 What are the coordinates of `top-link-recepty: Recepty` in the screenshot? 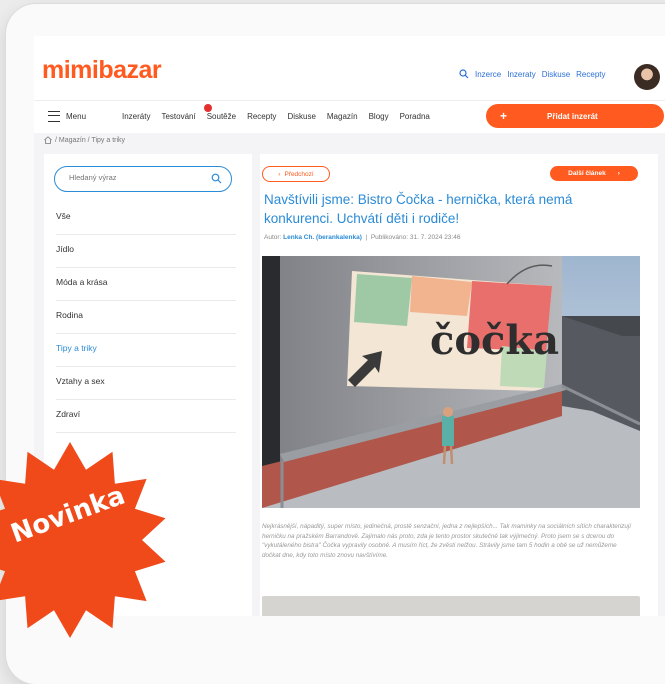 It's located at (590, 74).